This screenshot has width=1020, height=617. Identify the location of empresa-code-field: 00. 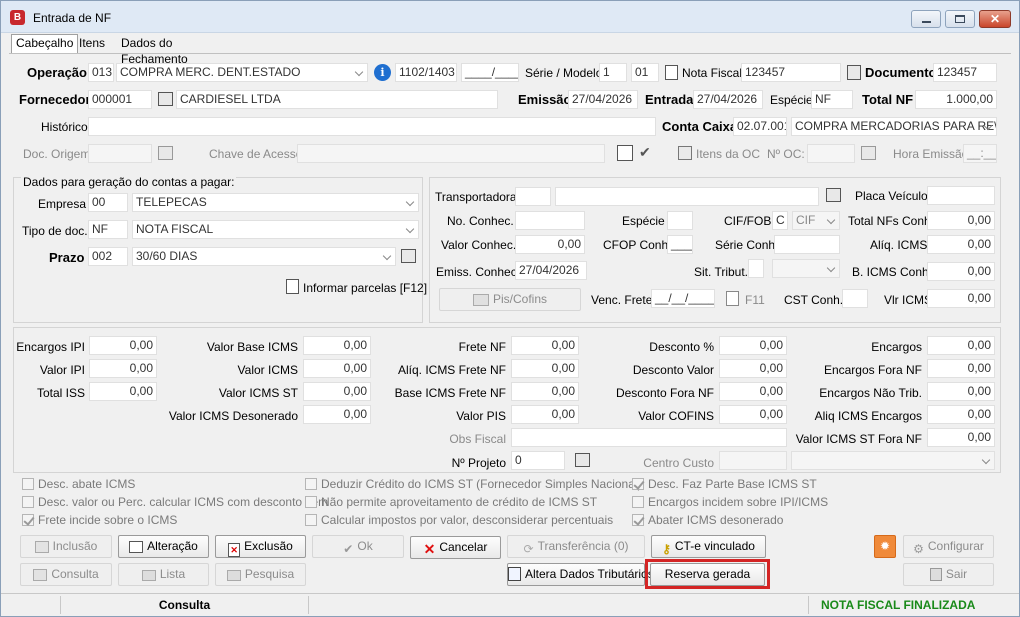
(108, 202).